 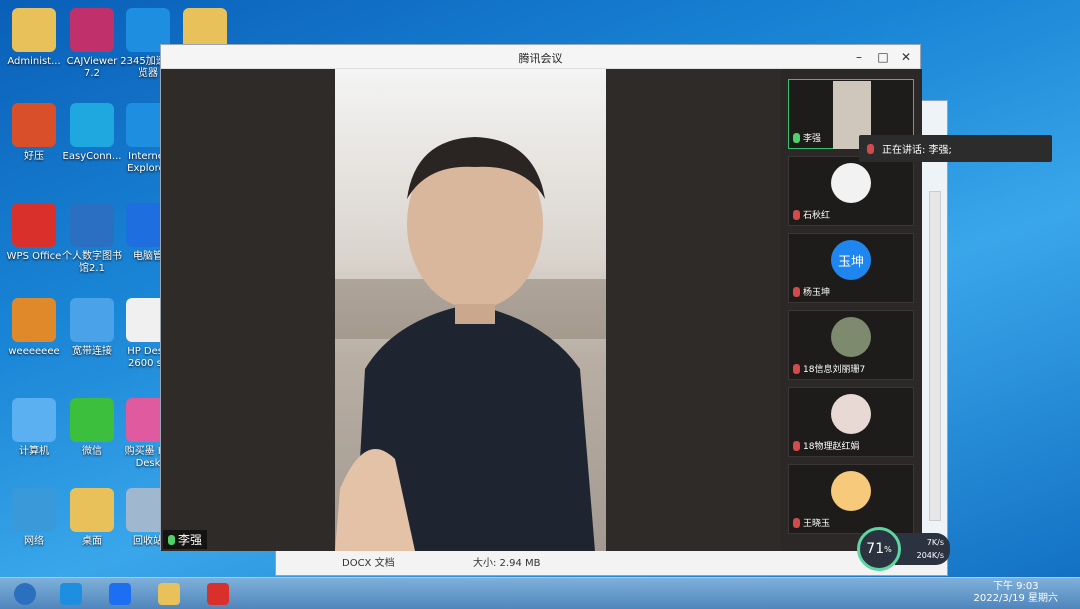 I want to click on main-speaker-tag: 李强, so click(x=185, y=539).